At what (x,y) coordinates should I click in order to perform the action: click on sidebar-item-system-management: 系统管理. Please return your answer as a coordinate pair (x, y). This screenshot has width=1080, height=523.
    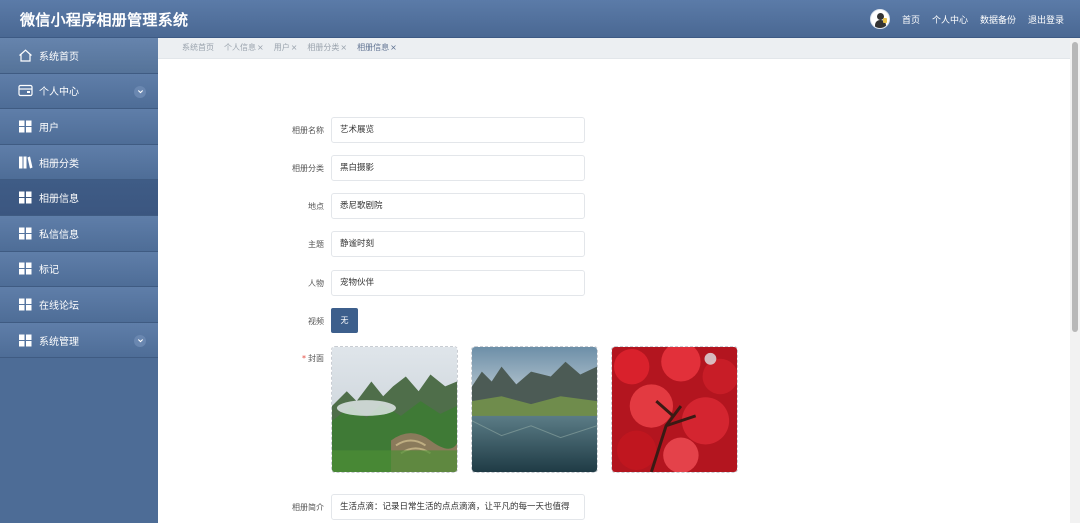
    Looking at the image, I should click on (79, 340).